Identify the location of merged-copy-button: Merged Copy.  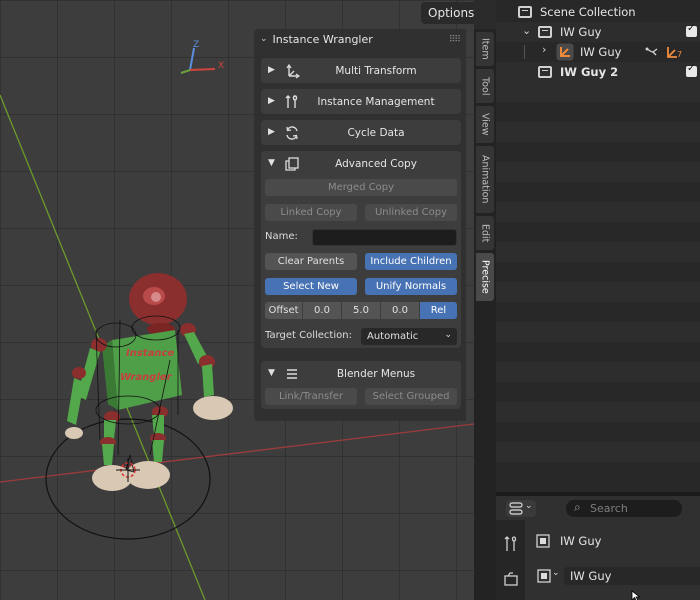
(361, 187).